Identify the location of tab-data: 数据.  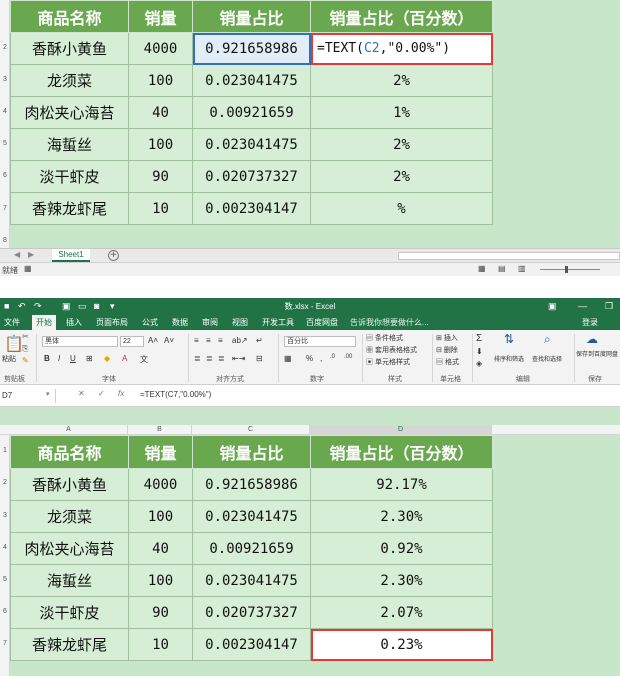
(180, 322).